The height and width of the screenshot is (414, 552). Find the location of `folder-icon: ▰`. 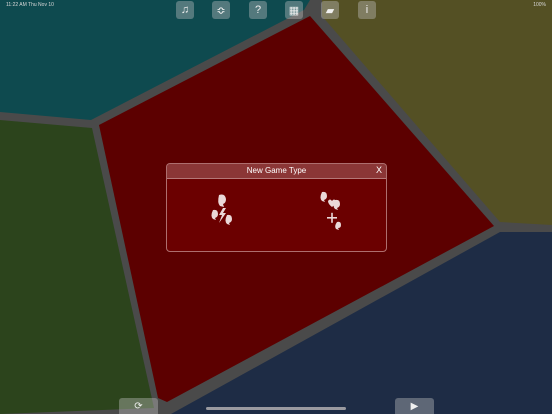

folder-icon: ▰ is located at coordinates (330, 10).